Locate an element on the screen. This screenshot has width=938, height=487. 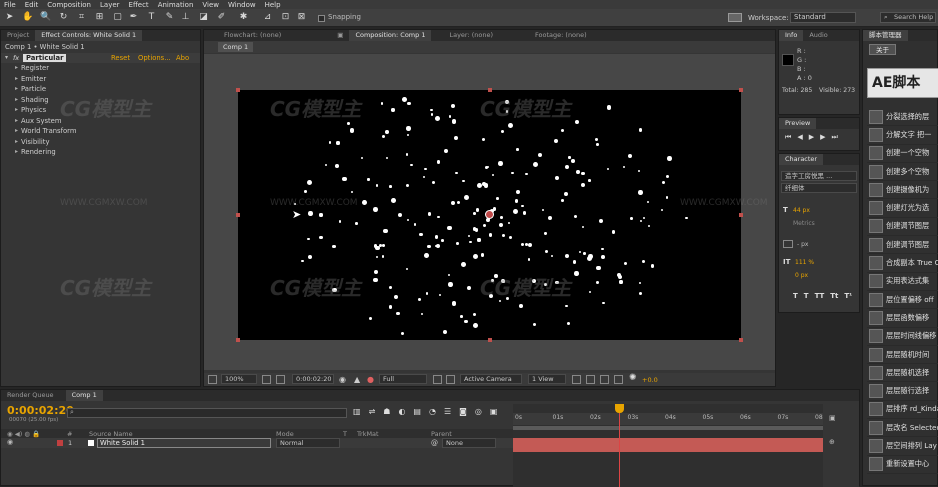
menu-item-view: View is located at coordinates (210, 5).